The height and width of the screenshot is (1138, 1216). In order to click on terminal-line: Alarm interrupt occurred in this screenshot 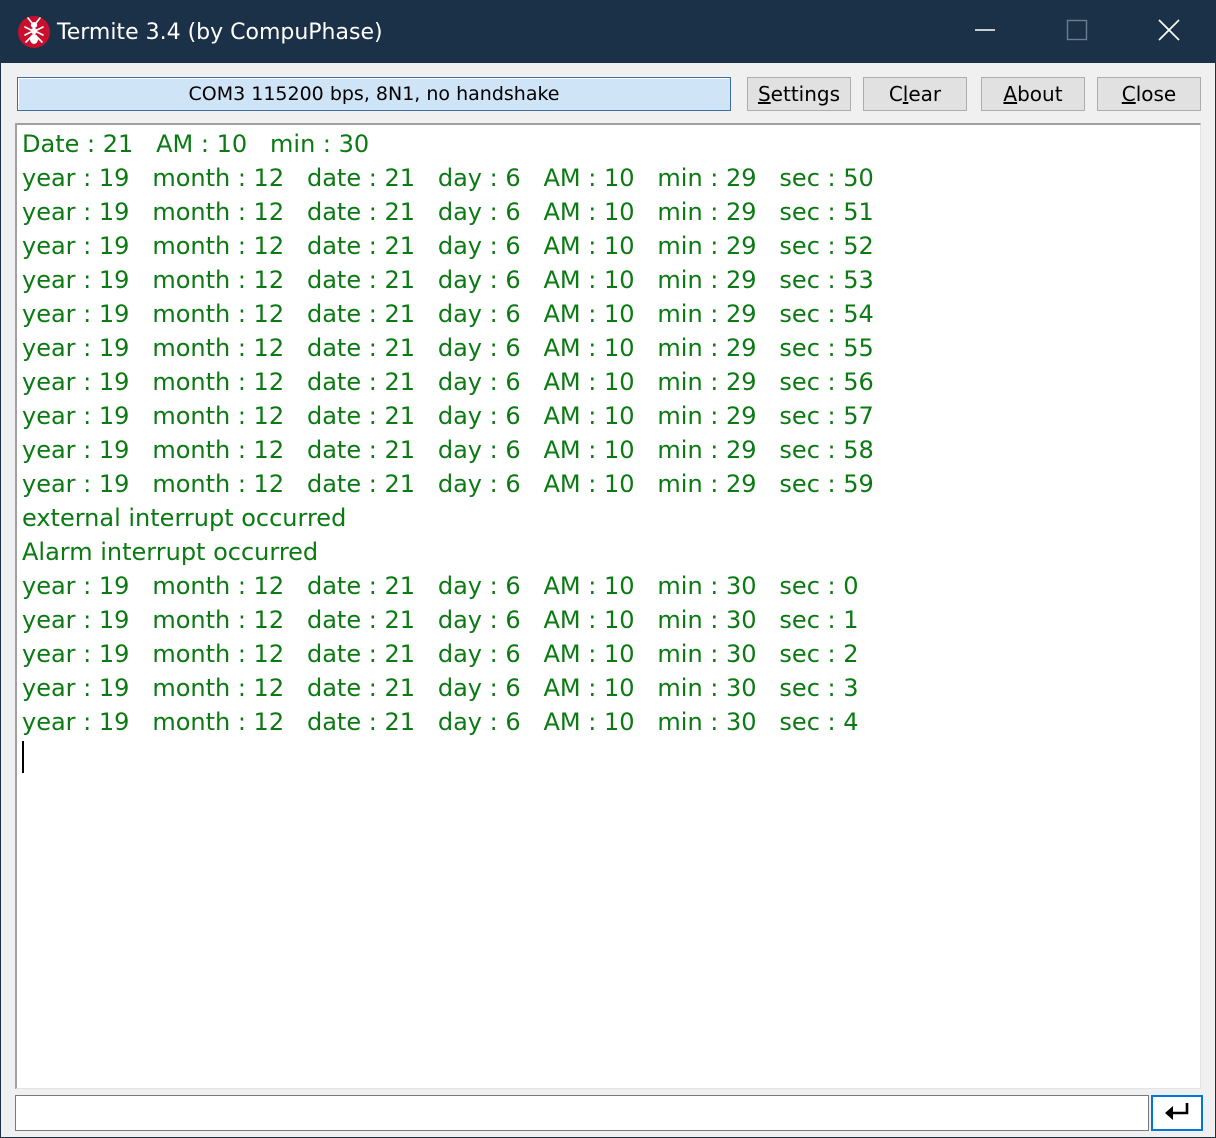, I will do `click(170, 552)`.